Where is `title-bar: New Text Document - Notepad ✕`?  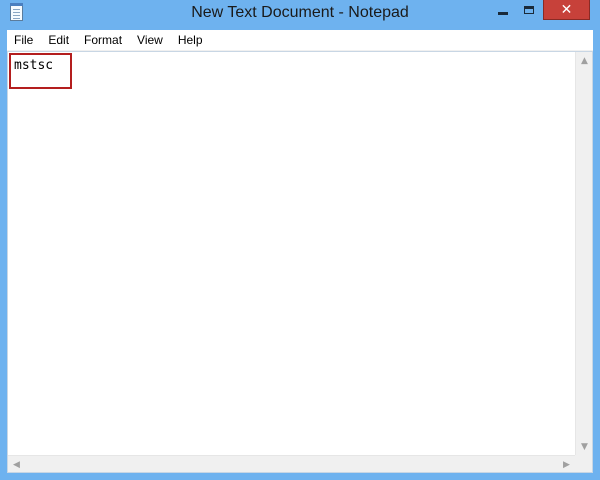
title-bar: New Text Document - Notepad ✕ is located at coordinates (300, 15).